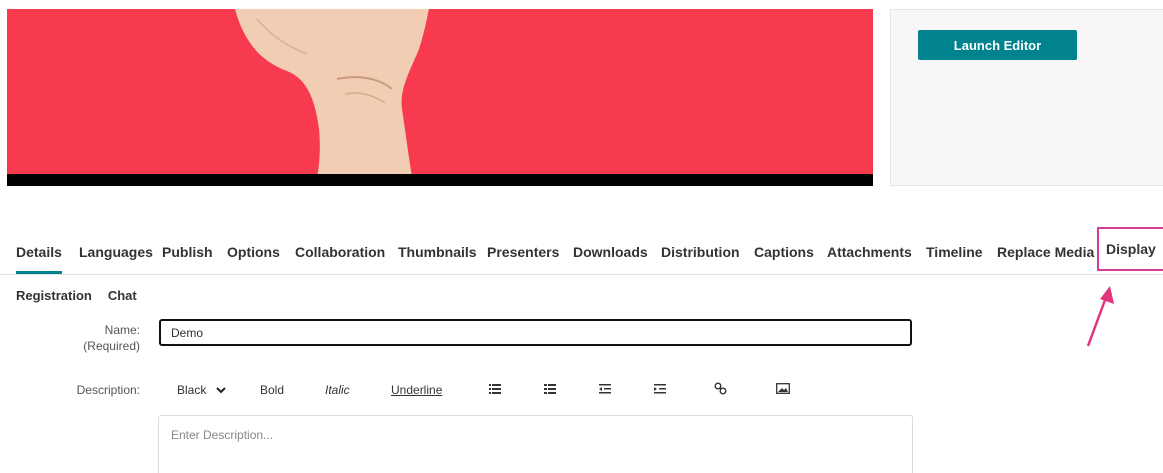 This screenshot has width=1163, height=473. What do you see at coordinates (437, 252) in the screenshot?
I see `tab-thumbnails: Thumbnails` at bounding box center [437, 252].